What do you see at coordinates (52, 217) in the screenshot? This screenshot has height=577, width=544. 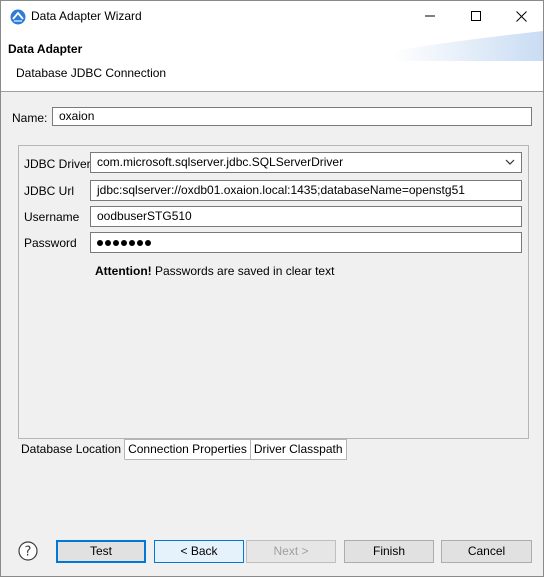 I see `username-label: Username` at bounding box center [52, 217].